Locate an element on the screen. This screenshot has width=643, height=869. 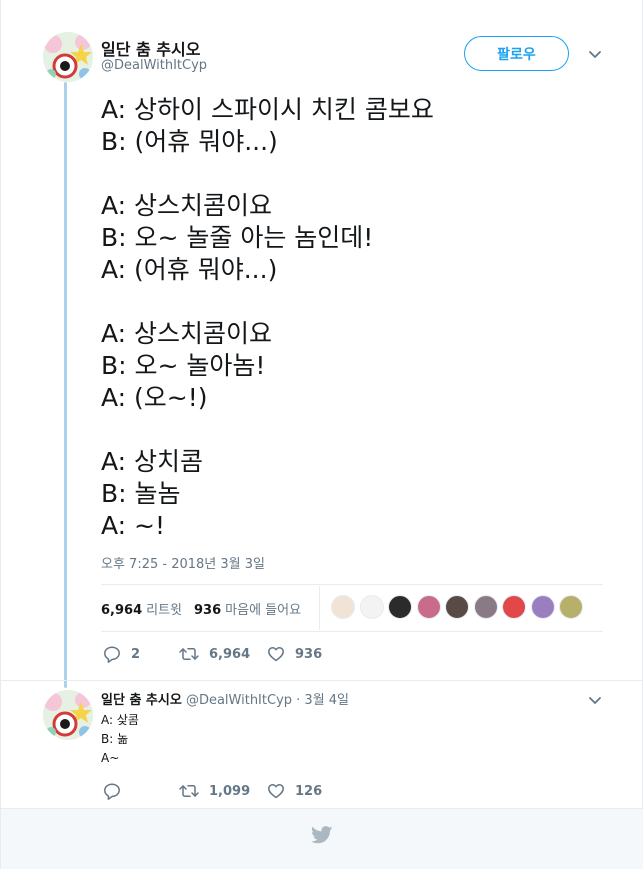
reply-handle: @DealWithItCyp is located at coordinates (239, 700).